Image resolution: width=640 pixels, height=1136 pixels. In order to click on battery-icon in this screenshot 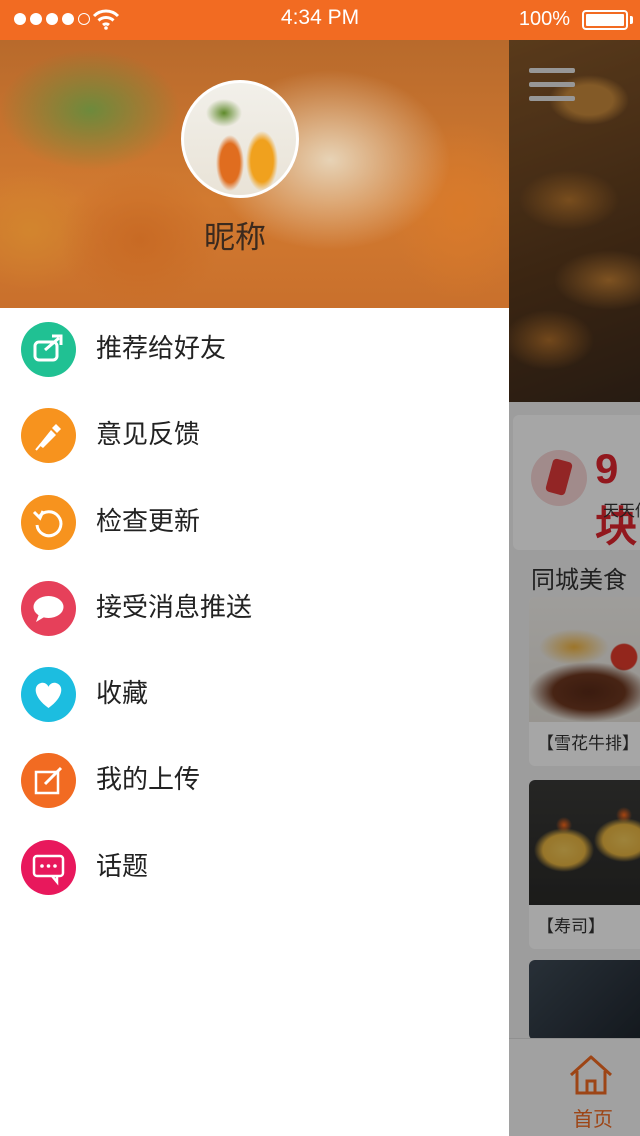, I will do `click(605, 20)`.